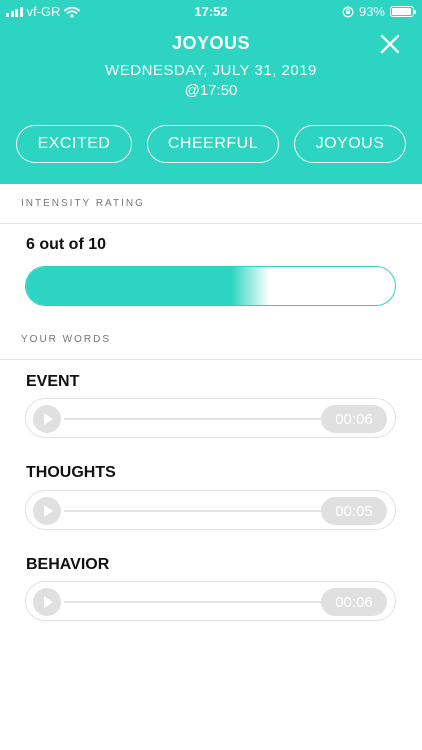 The image size is (422, 750). What do you see at coordinates (74, 144) in the screenshot?
I see `chip-excited: EXCITED` at bounding box center [74, 144].